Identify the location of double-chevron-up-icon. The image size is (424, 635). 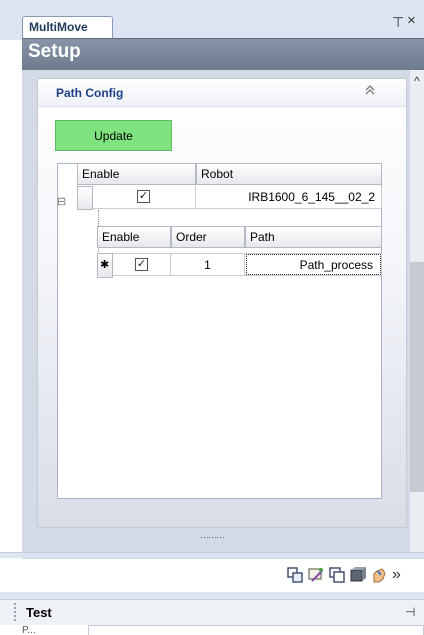
(370, 90).